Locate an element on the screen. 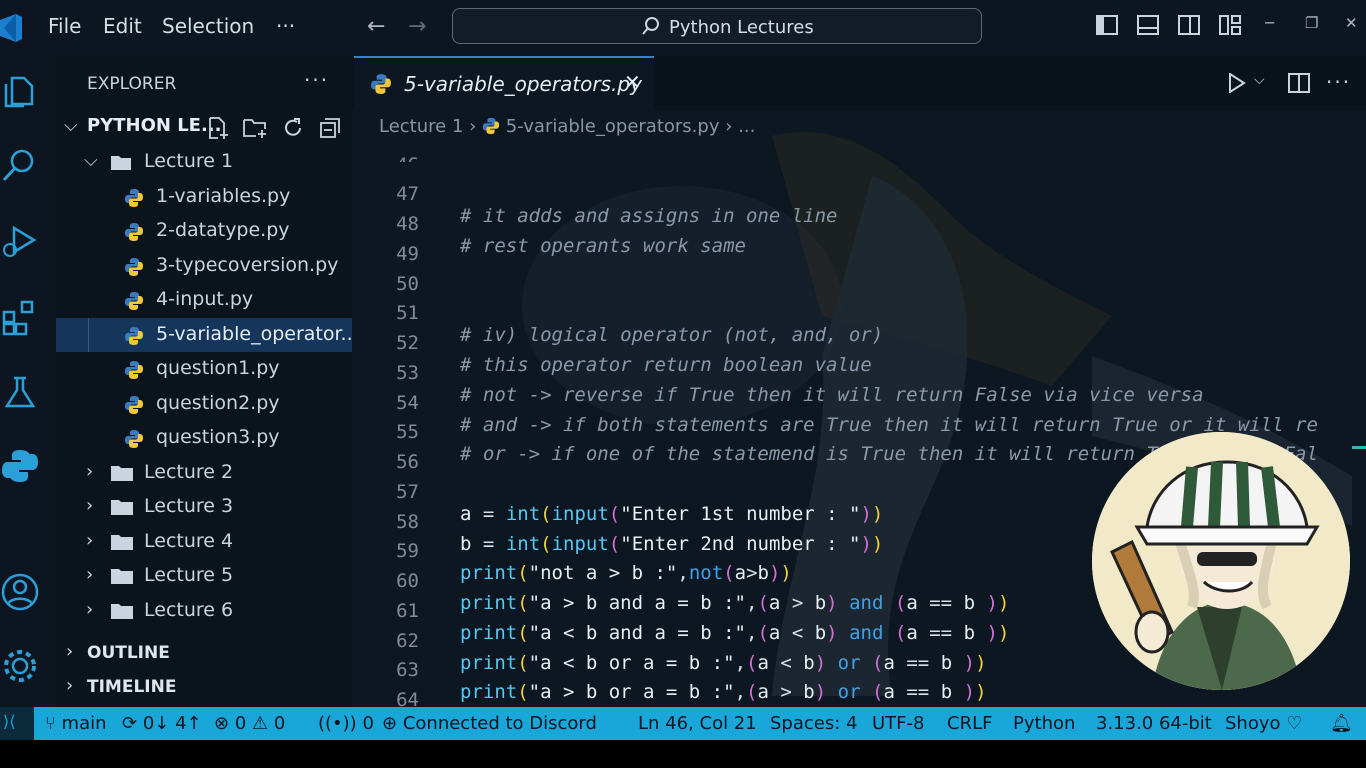  menu-more: ··· is located at coordinates (285, 26).